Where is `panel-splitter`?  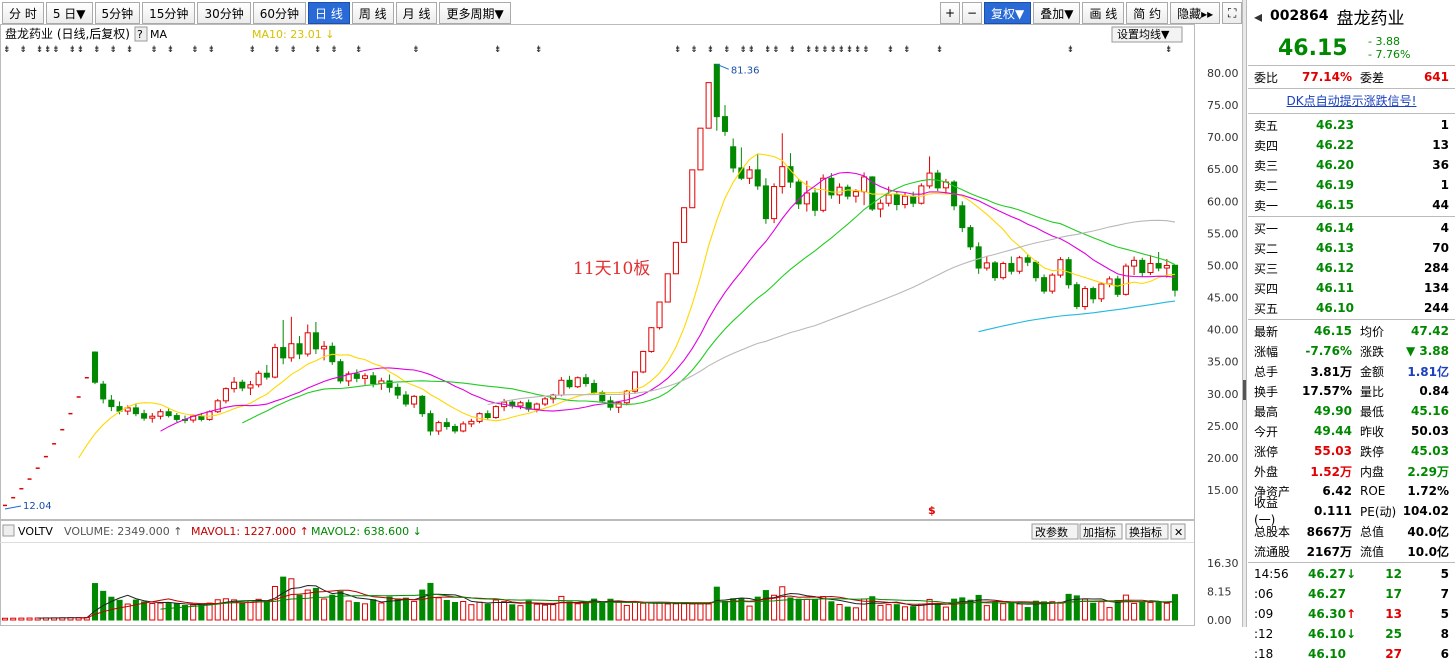
panel-splitter is located at coordinates (1244, 313).